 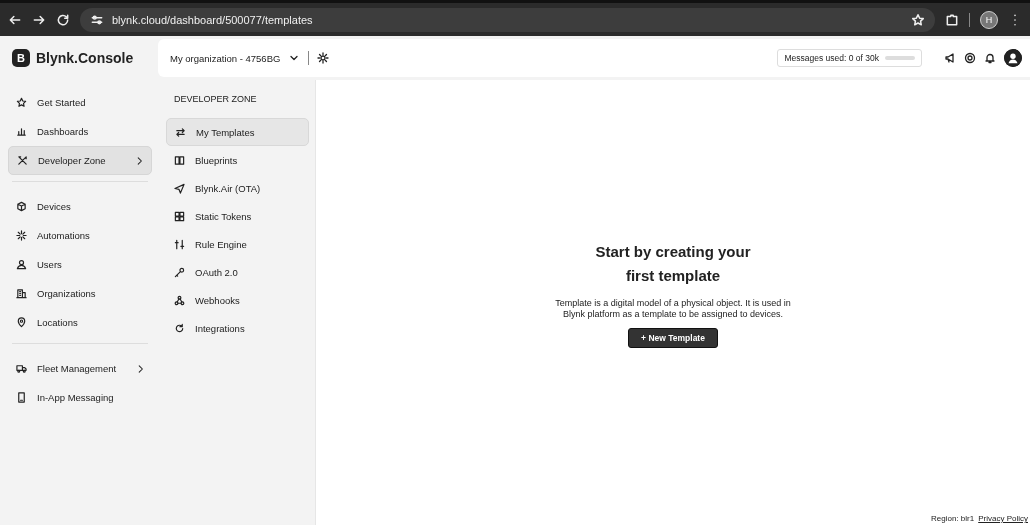 What do you see at coordinates (237, 328) in the screenshot?
I see `menu-item: Integrations` at bounding box center [237, 328].